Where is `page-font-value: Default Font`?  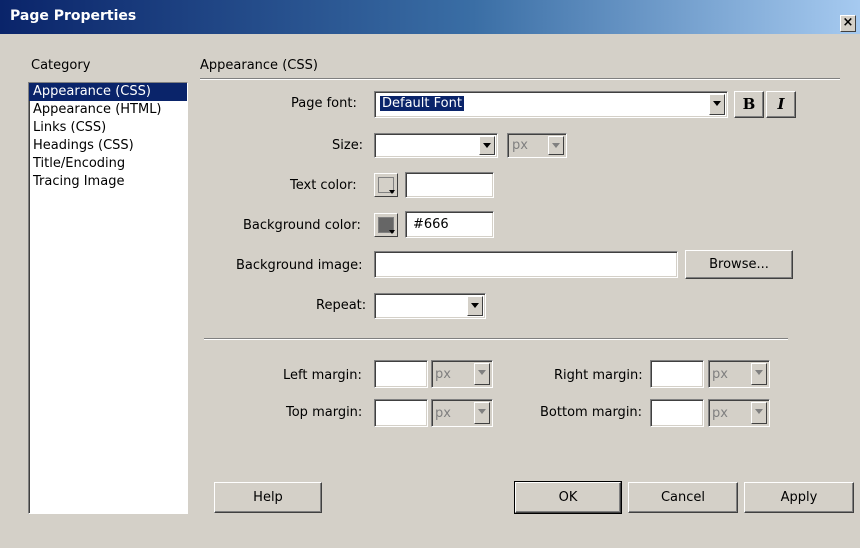 page-font-value: Default Font is located at coordinates (422, 103).